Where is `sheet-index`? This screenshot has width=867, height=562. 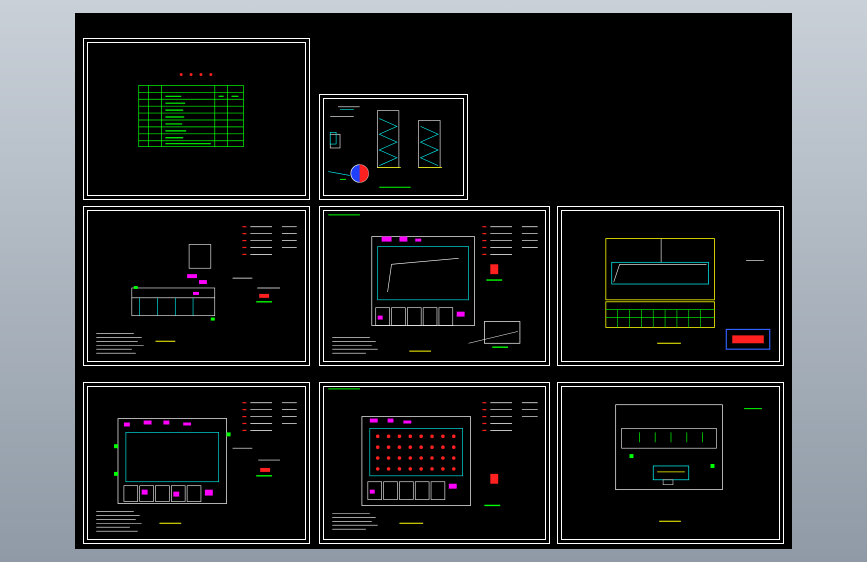 sheet-index is located at coordinates (196, 119).